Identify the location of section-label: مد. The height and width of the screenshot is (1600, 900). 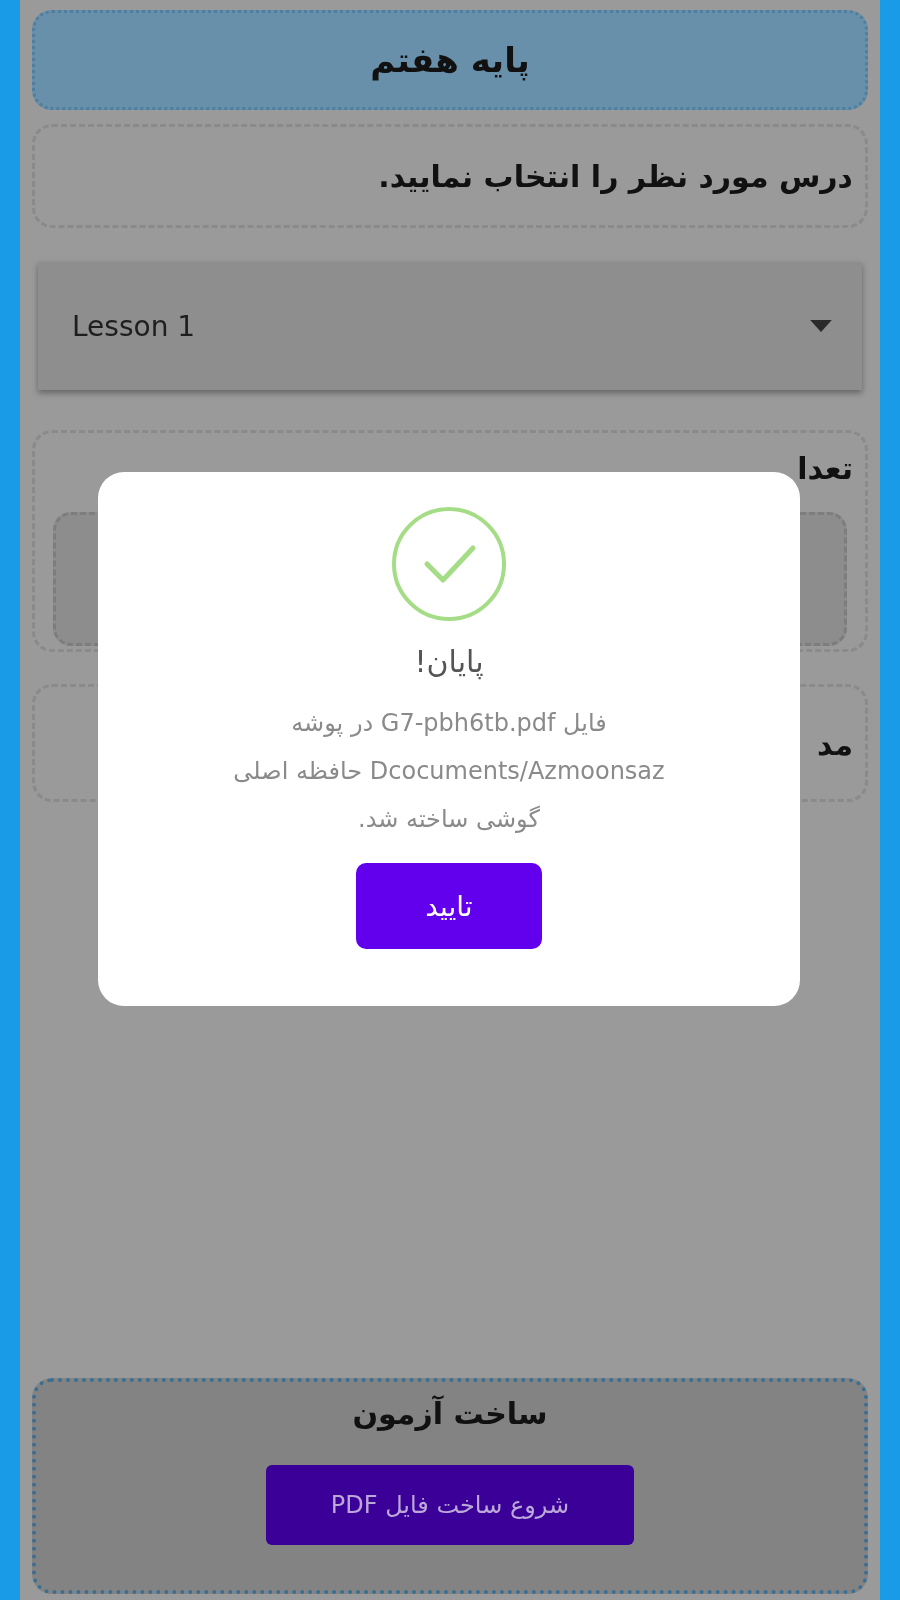
(835, 744).